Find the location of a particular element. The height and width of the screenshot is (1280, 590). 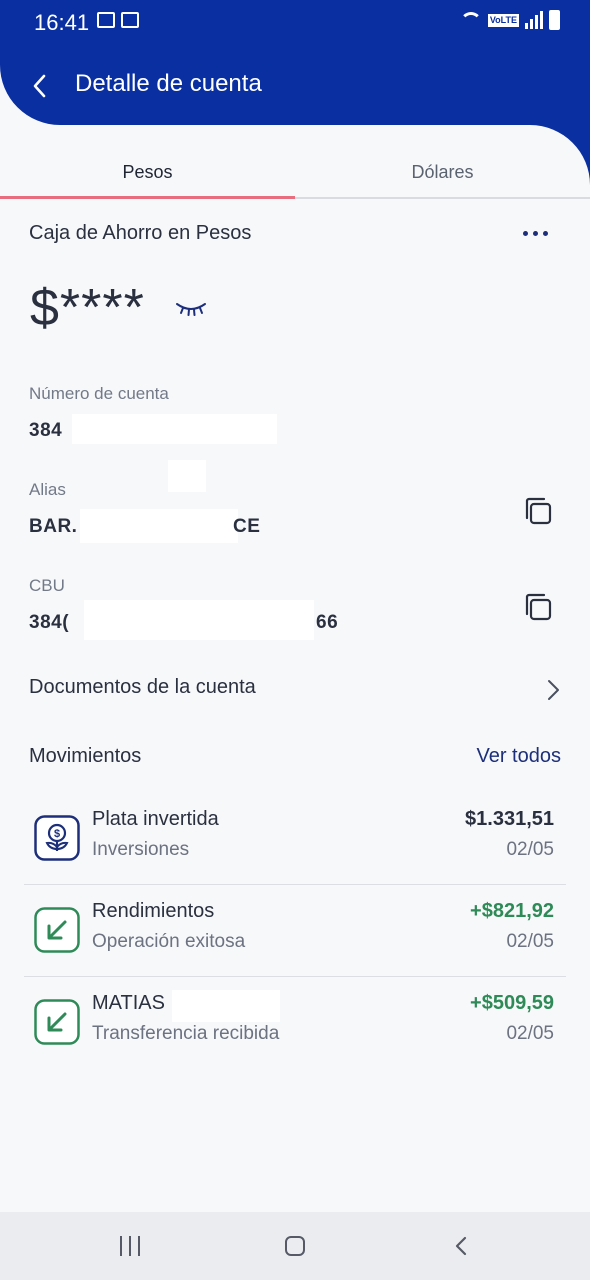

notification-icons is located at coordinates (118, 20).